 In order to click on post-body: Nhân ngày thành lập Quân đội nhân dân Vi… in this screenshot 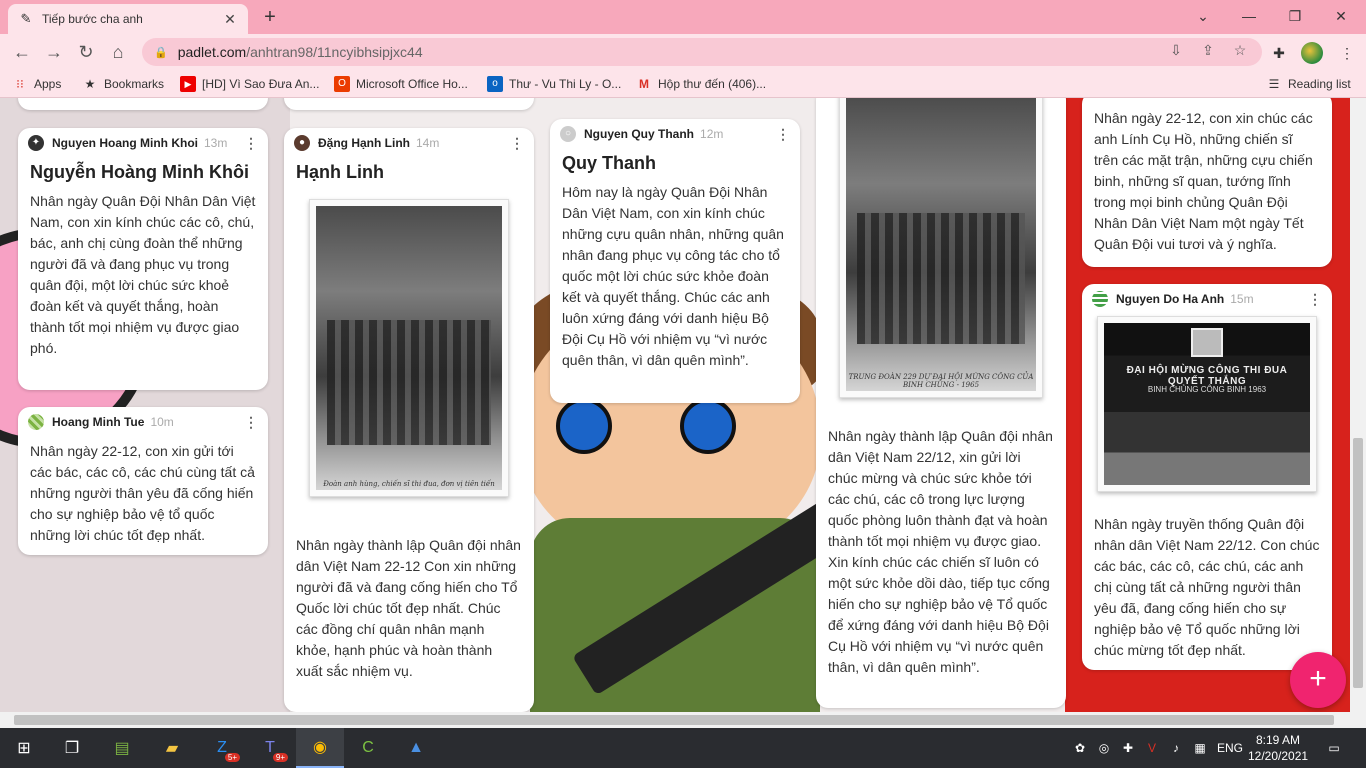, I will do `click(408, 608)`.